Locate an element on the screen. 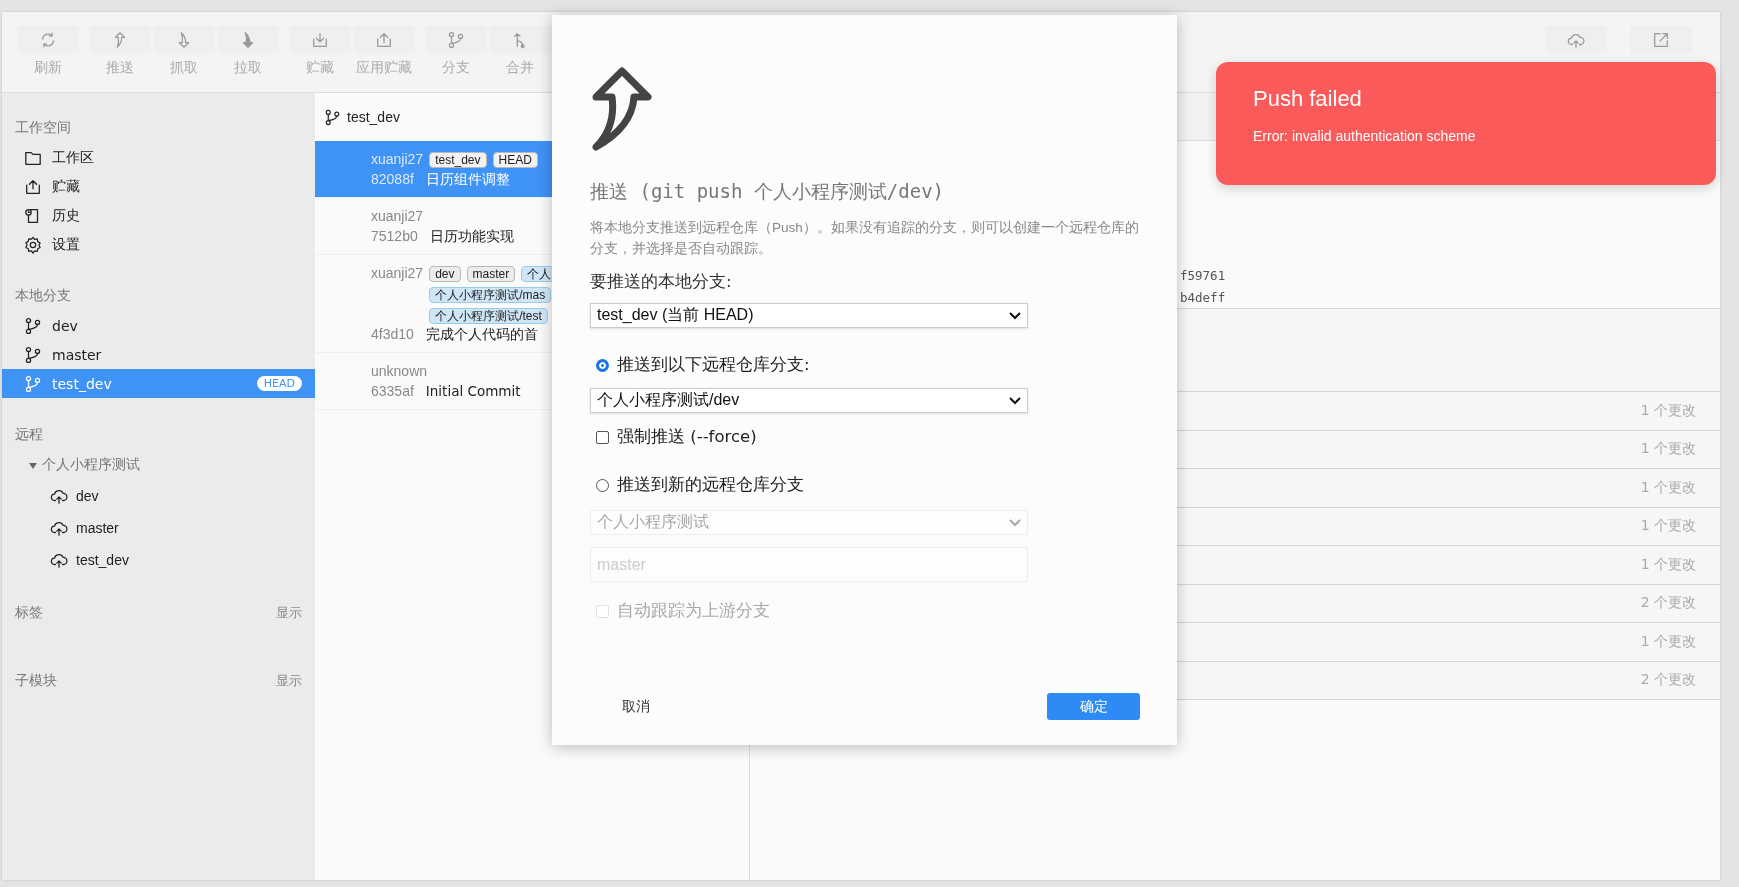 Image resolution: width=1739 pixels, height=887 pixels. ref-tag: dev is located at coordinates (445, 274).